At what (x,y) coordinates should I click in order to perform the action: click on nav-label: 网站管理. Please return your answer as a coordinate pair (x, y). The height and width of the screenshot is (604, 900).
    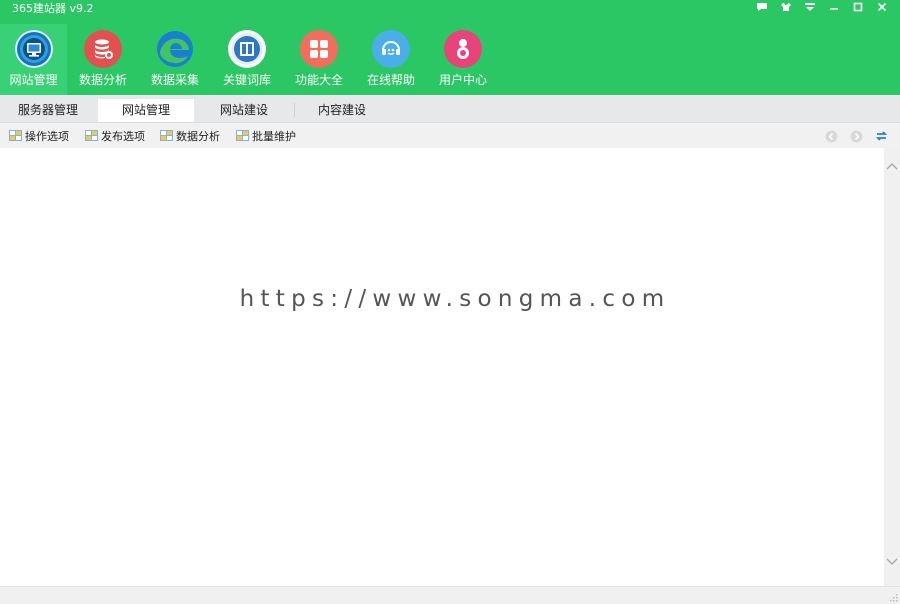
    Looking at the image, I should click on (33, 80).